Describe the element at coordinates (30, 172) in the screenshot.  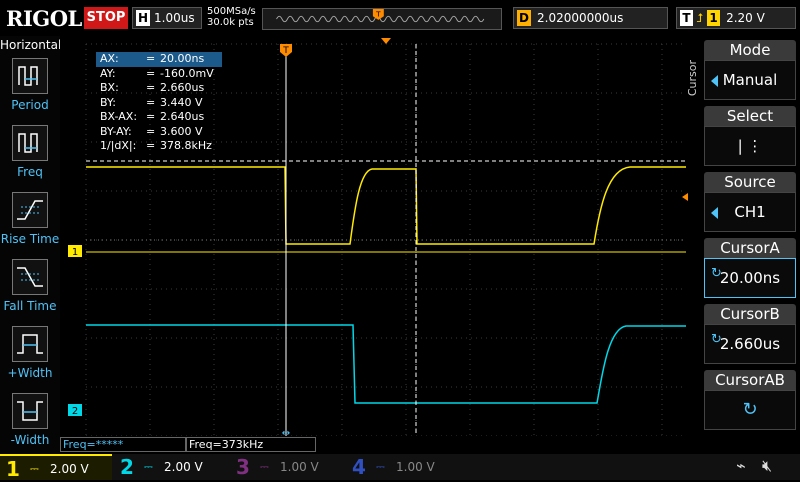
I see `freq-label: Freq` at that location.